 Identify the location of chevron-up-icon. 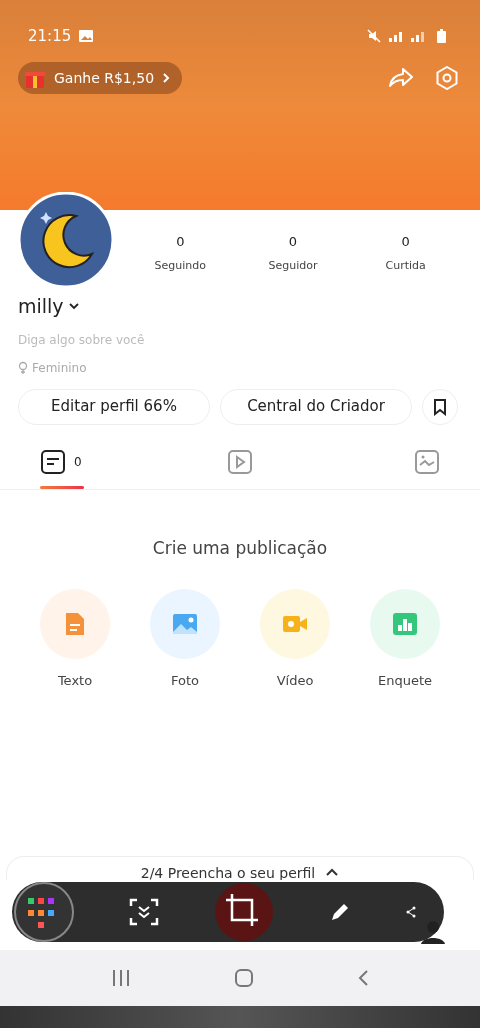
(332, 872).